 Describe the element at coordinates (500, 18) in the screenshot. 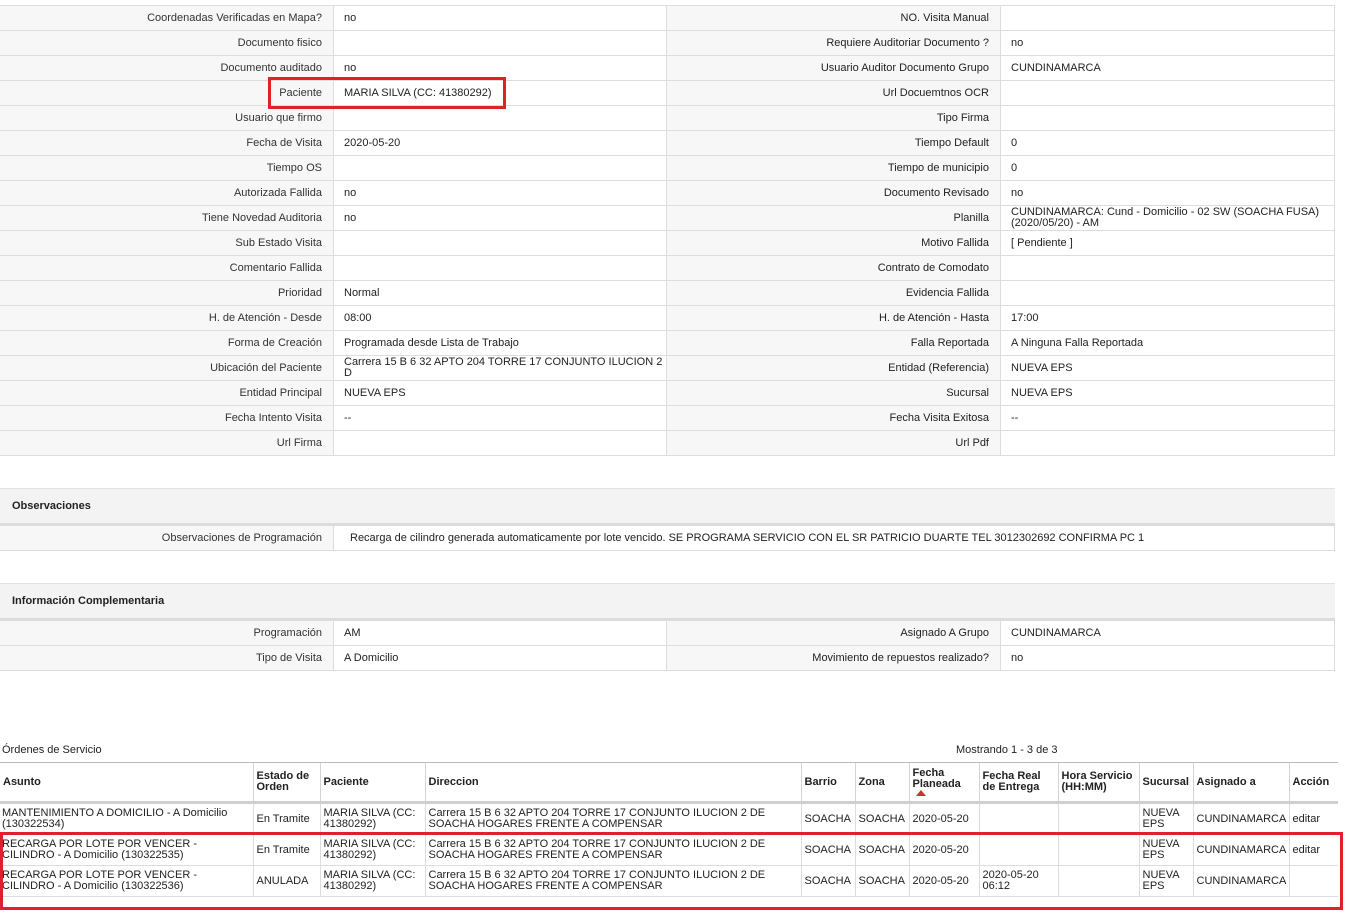

I see `coordenadas-verificadas-en-mapa-value: no` at that location.